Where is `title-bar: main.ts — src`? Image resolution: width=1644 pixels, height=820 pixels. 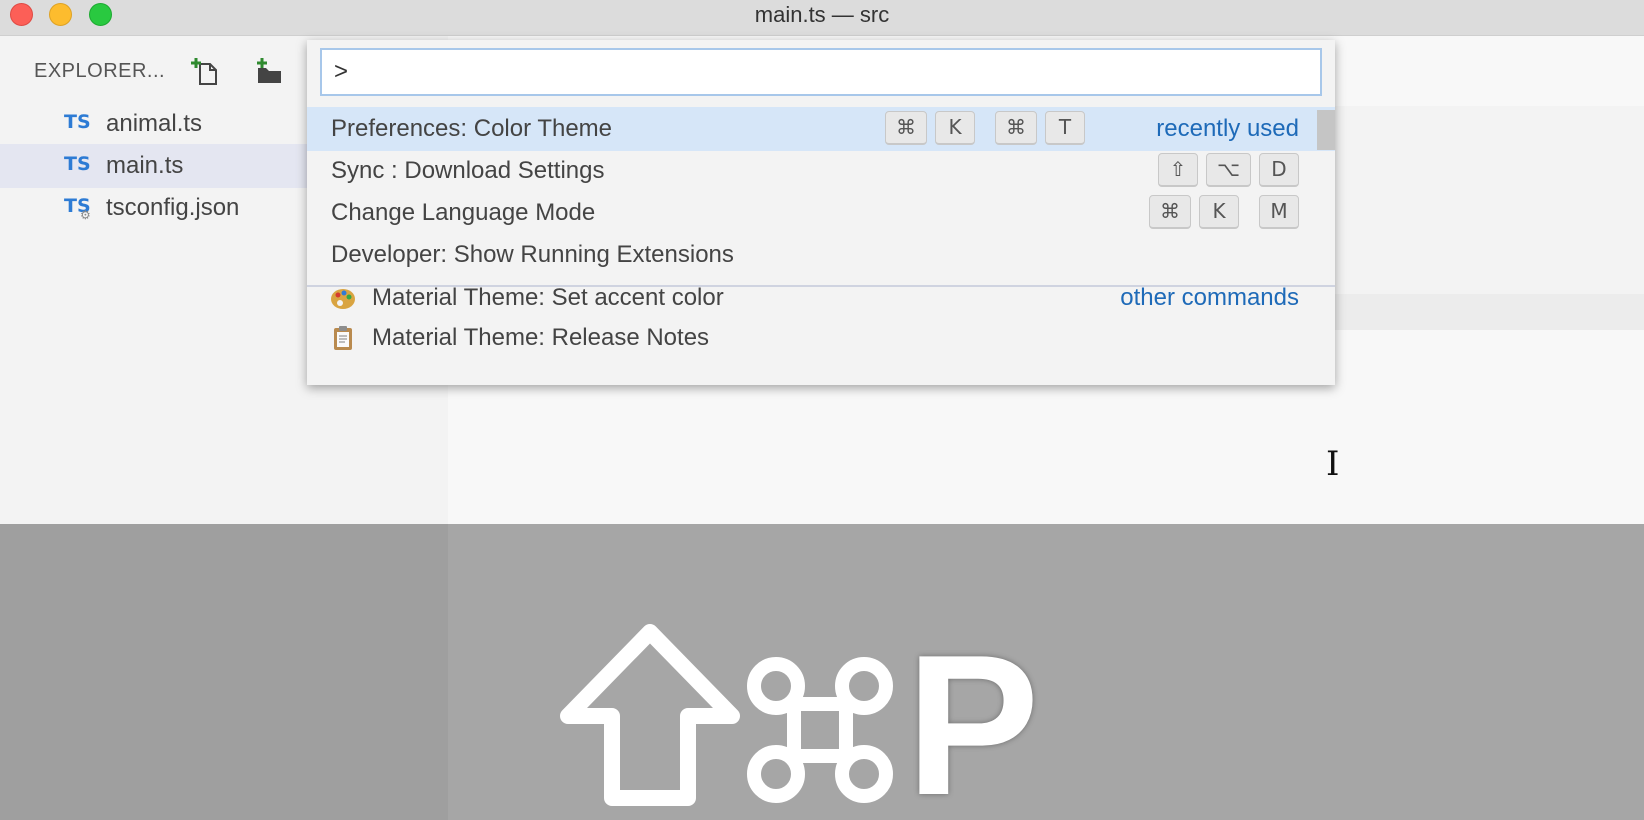 title-bar: main.ts — src is located at coordinates (822, 18).